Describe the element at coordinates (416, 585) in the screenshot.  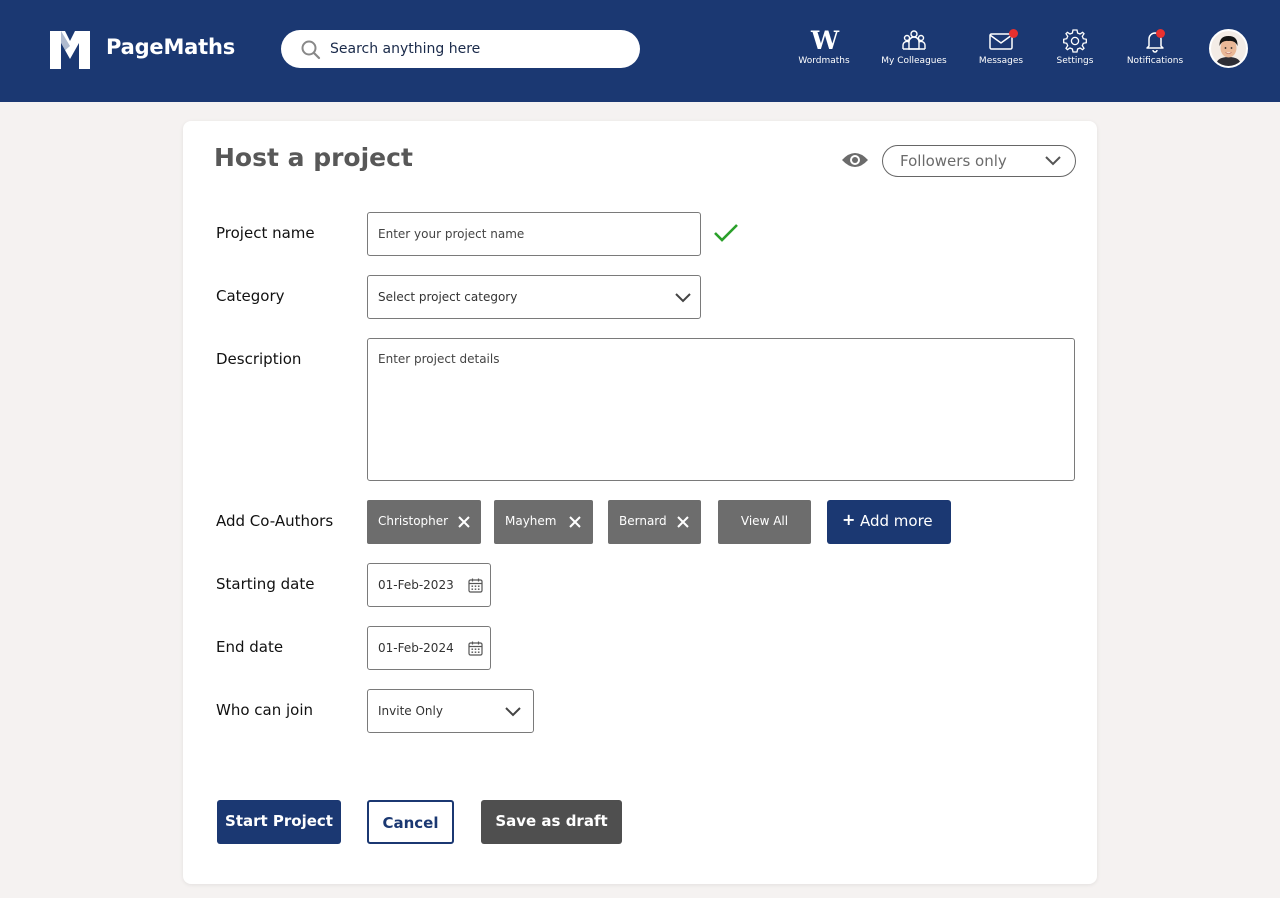
I see `start-date-value: 01-Feb-2023` at that location.